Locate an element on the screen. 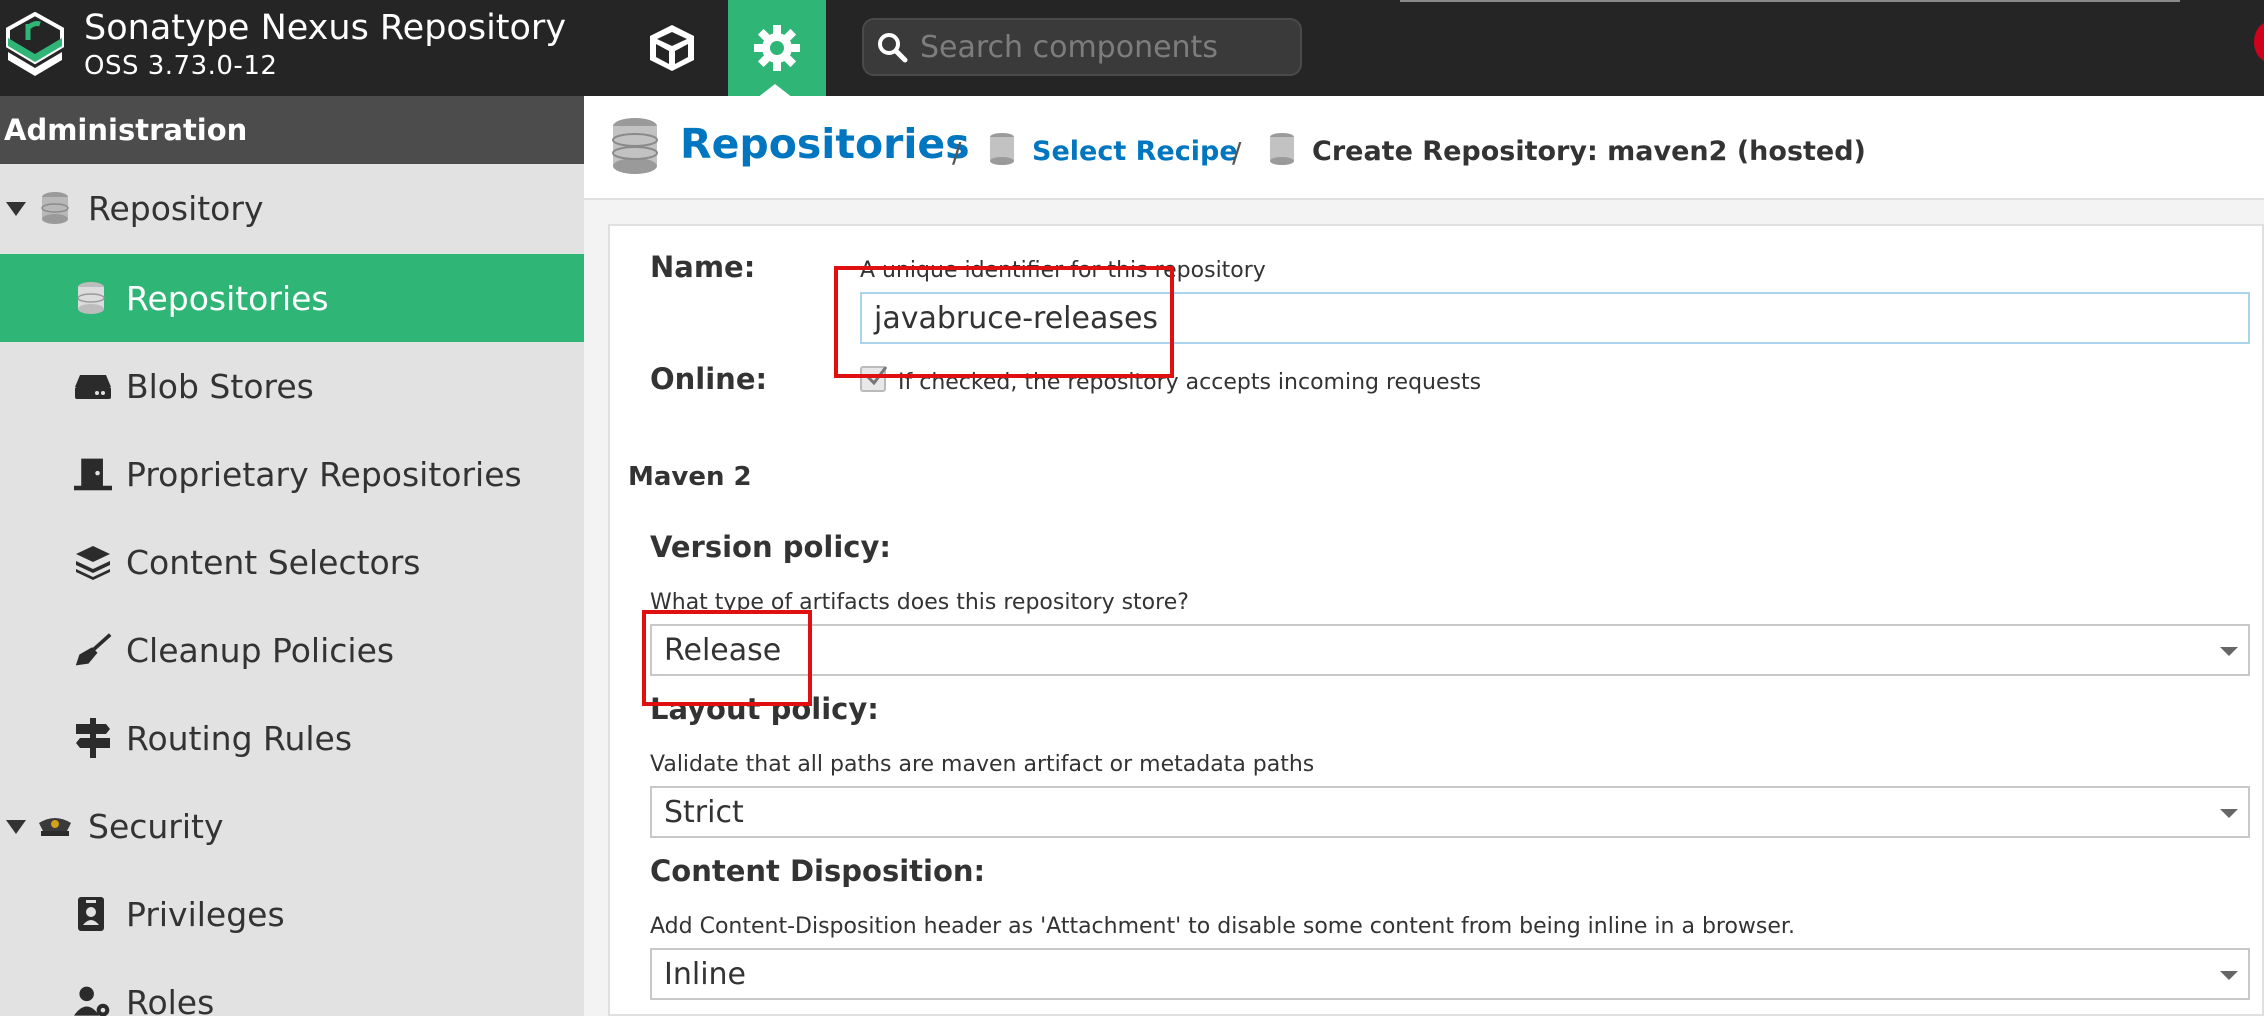 This screenshot has width=2264, height=1016. sidebar-item-blob-stores: Blob Stores is located at coordinates (292, 386).